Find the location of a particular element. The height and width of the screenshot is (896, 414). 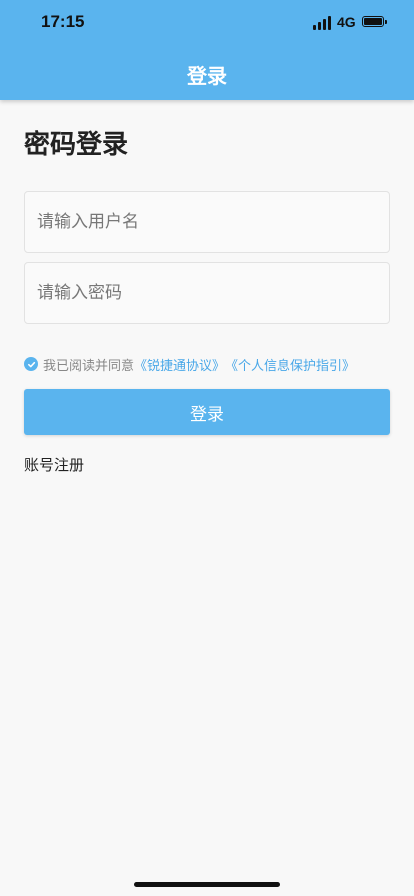

header: 17:15 4G 登录 is located at coordinates (207, 50).